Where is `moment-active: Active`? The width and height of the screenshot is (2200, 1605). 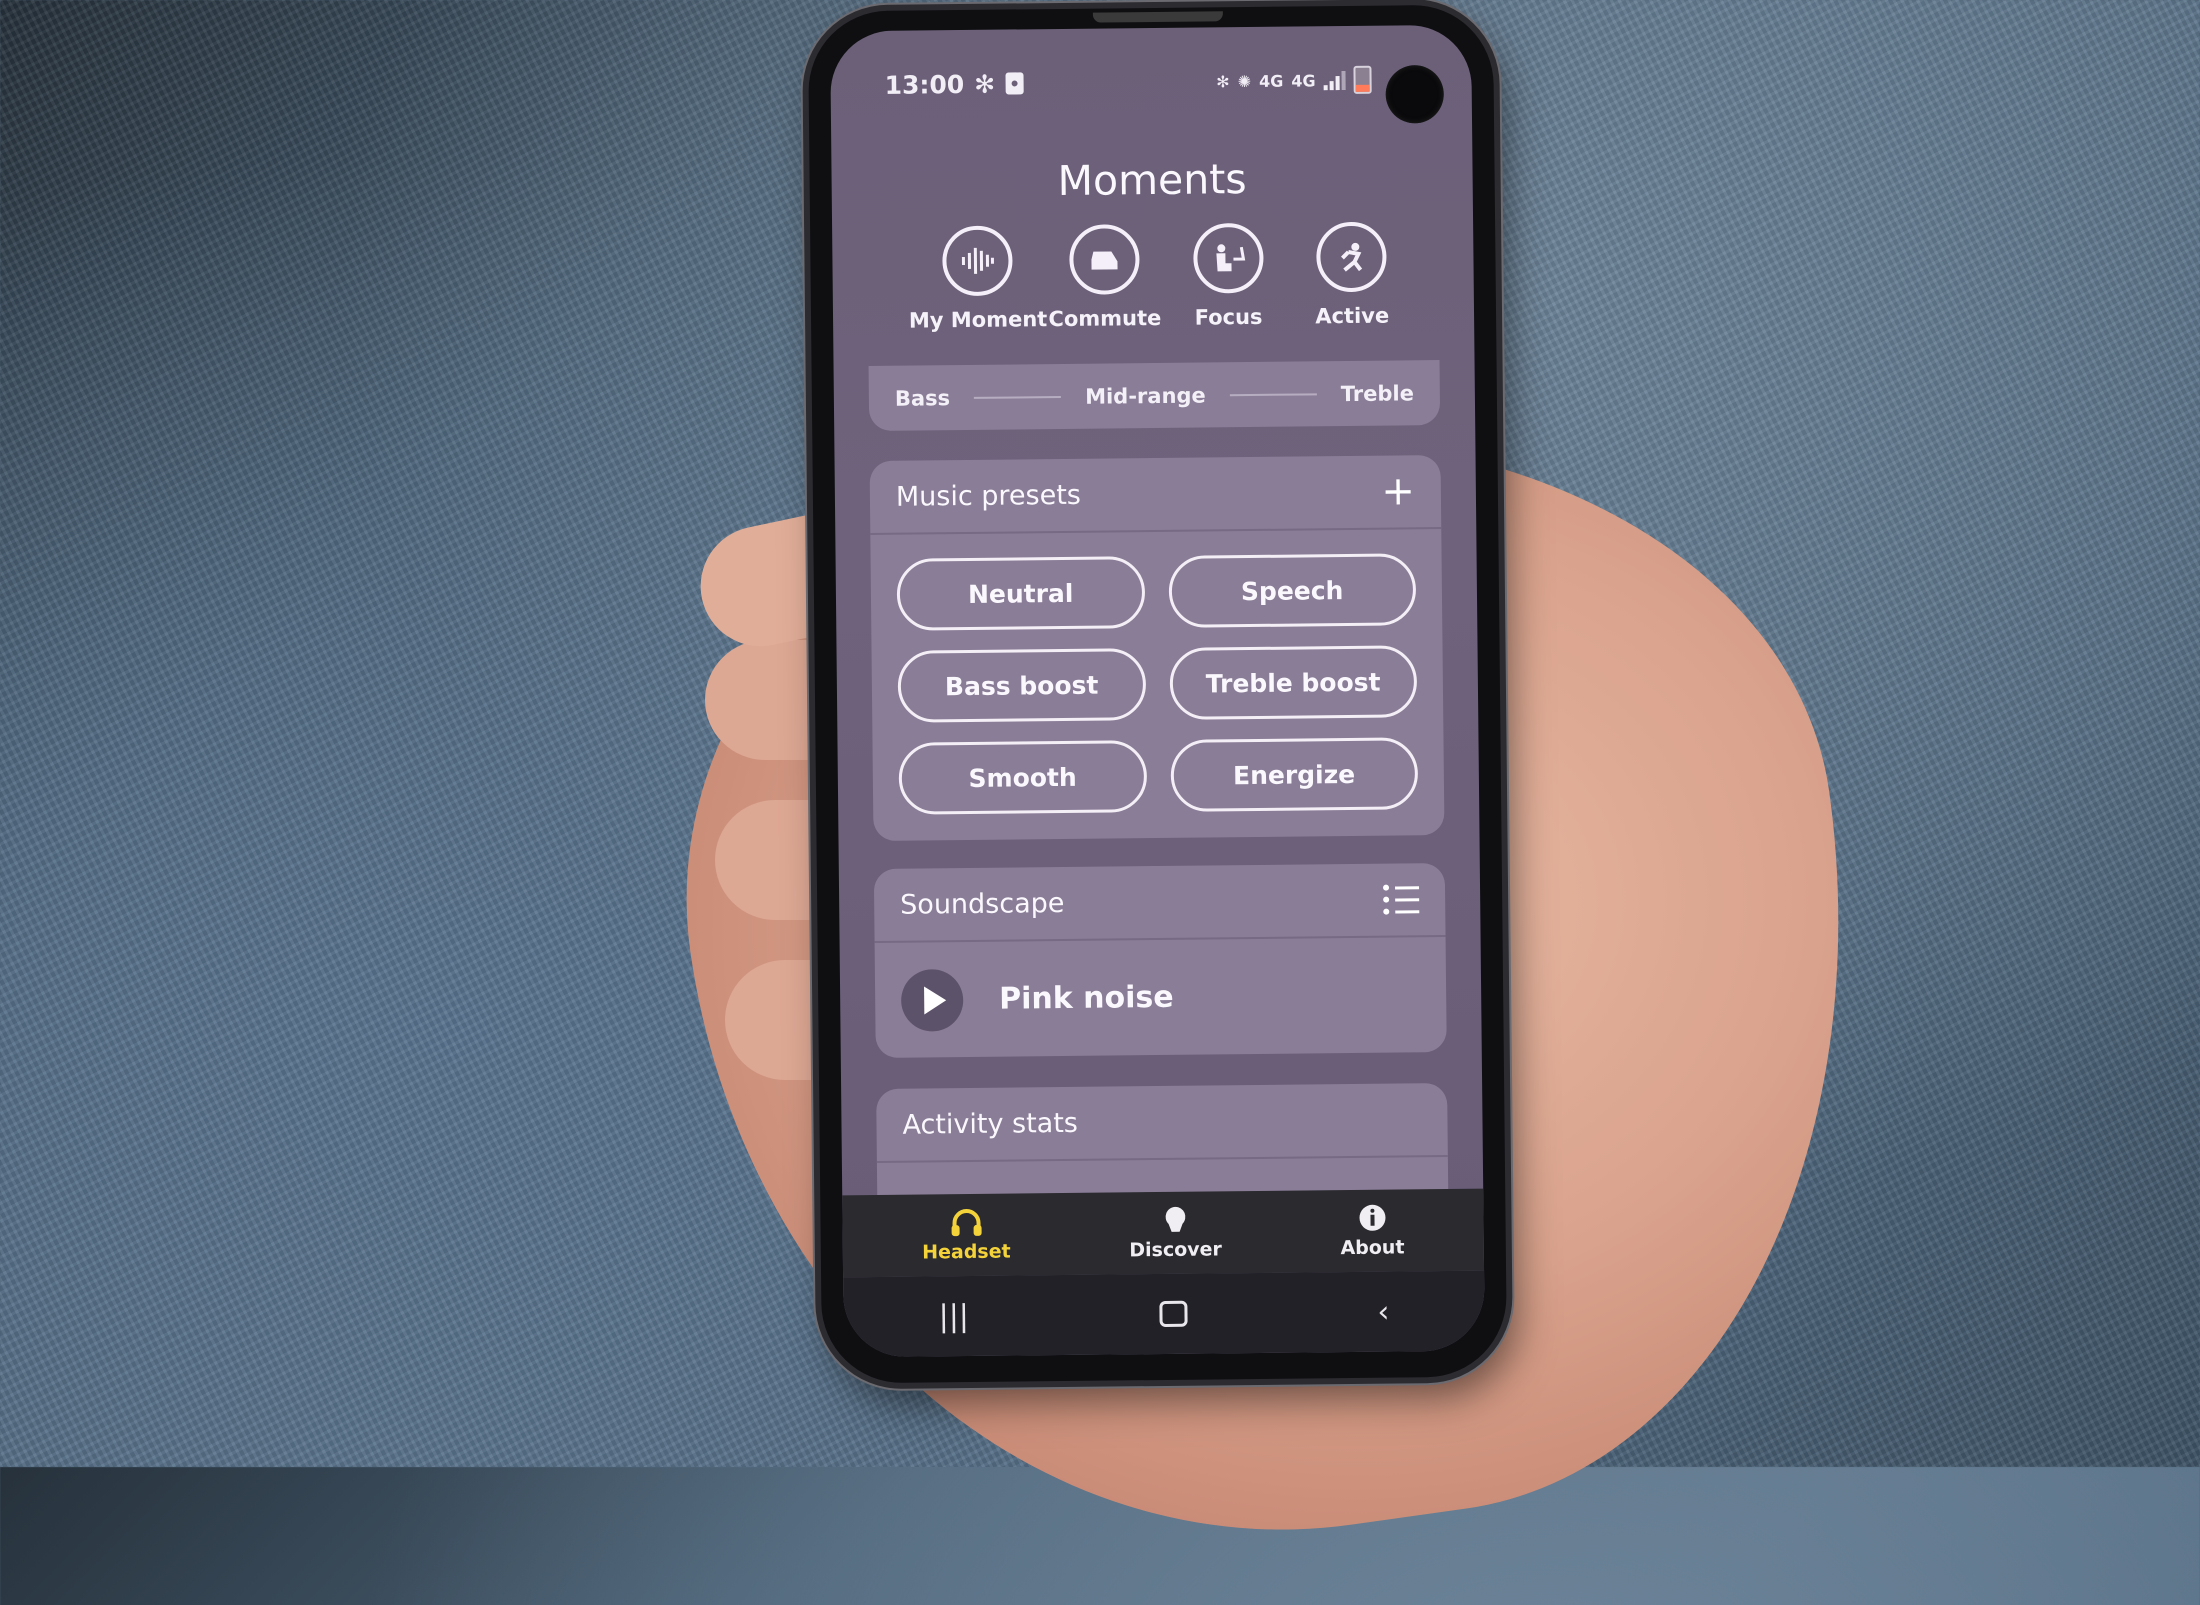
moment-active: Active is located at coordinates (1351, 274).